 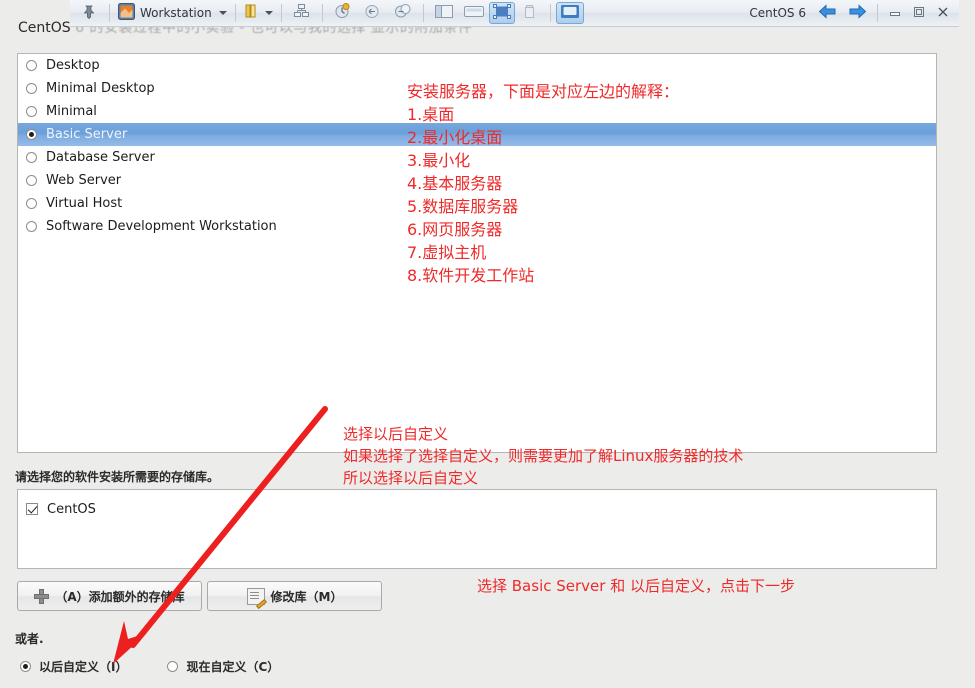 I want to click on package-group-row: Web Server, so click(x=477, y=180).